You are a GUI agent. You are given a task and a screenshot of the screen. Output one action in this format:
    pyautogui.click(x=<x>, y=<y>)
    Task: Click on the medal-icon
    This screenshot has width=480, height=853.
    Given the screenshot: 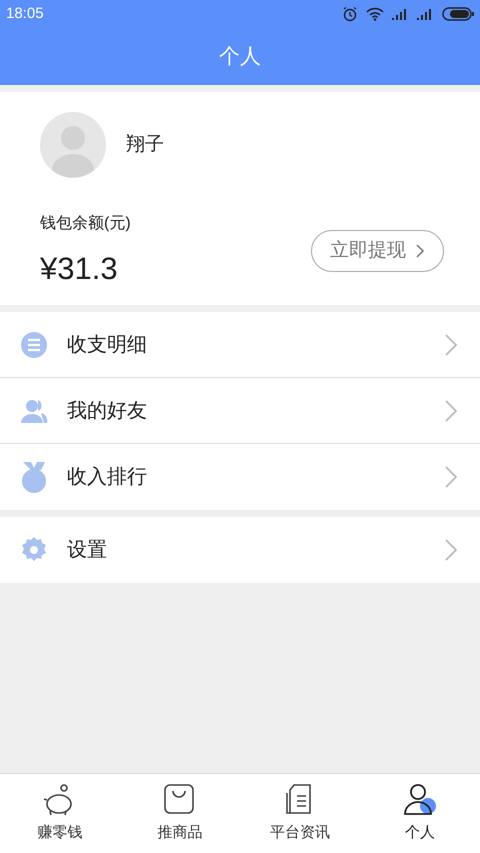 What is the action you would take?
    pyautogui.click(x=34, y=477)
    